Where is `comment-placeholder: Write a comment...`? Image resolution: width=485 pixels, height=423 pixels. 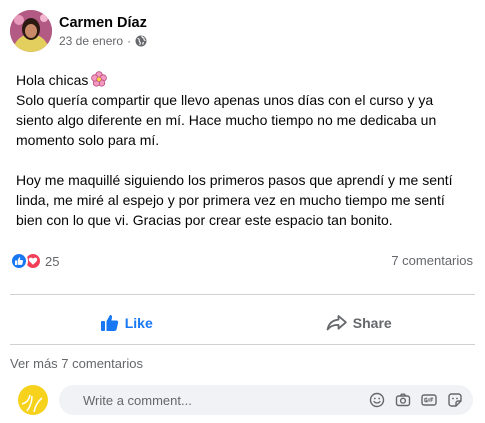
comment-placeholder: Write a comment... is located at coordinates (137, 400).